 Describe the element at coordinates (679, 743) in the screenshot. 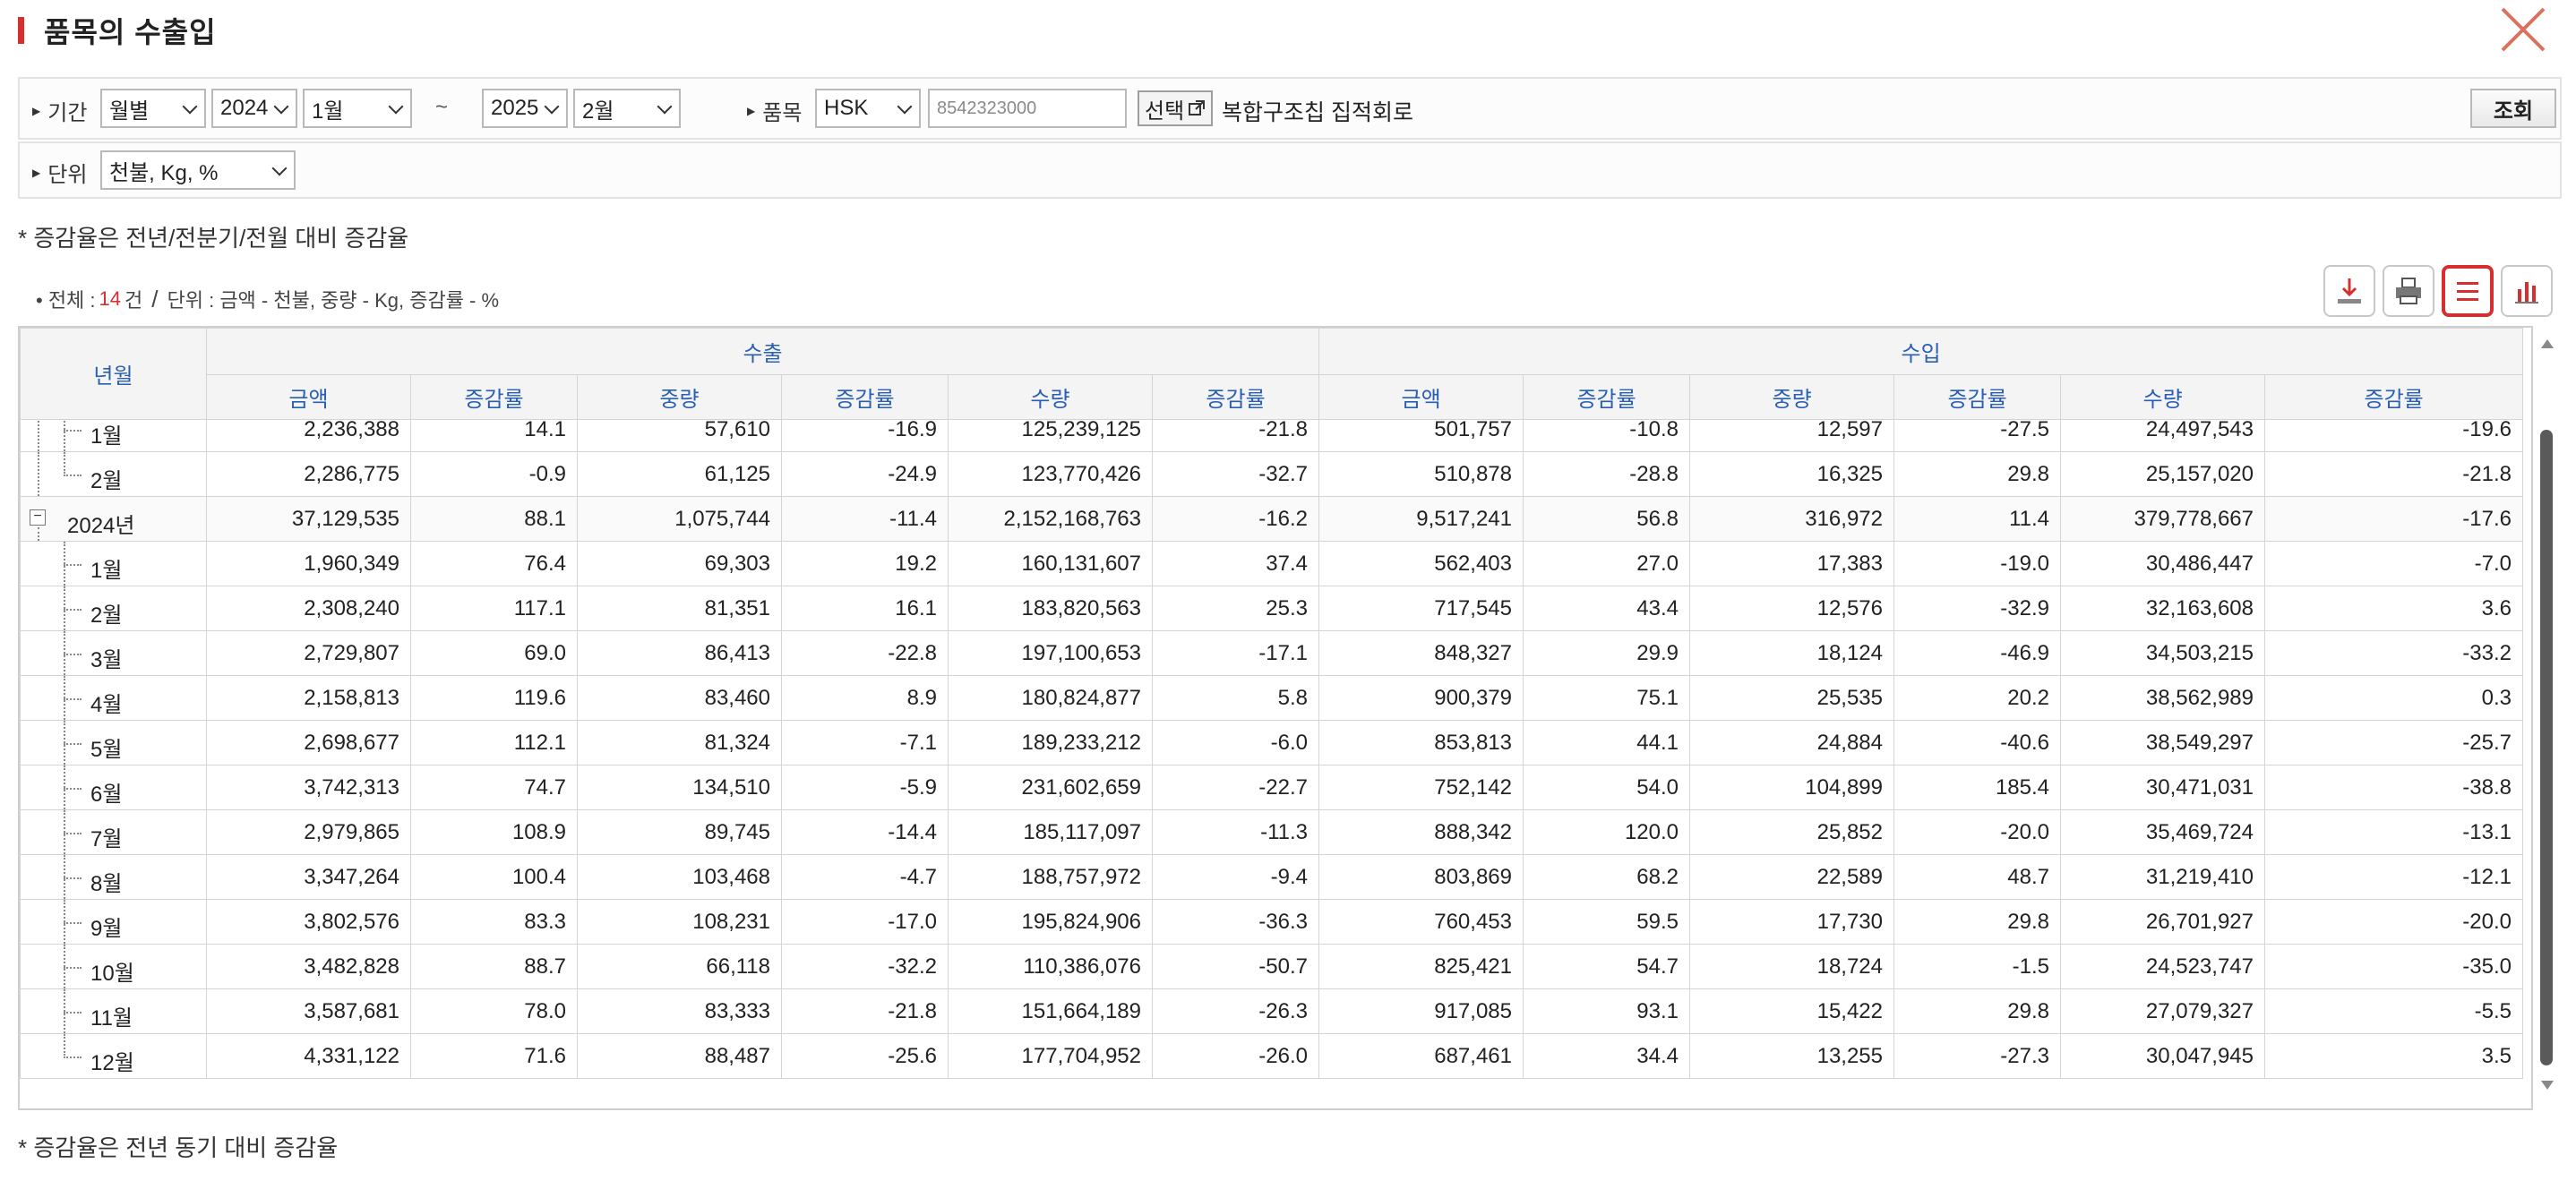

I see `data-cell: 81,324` at that location.